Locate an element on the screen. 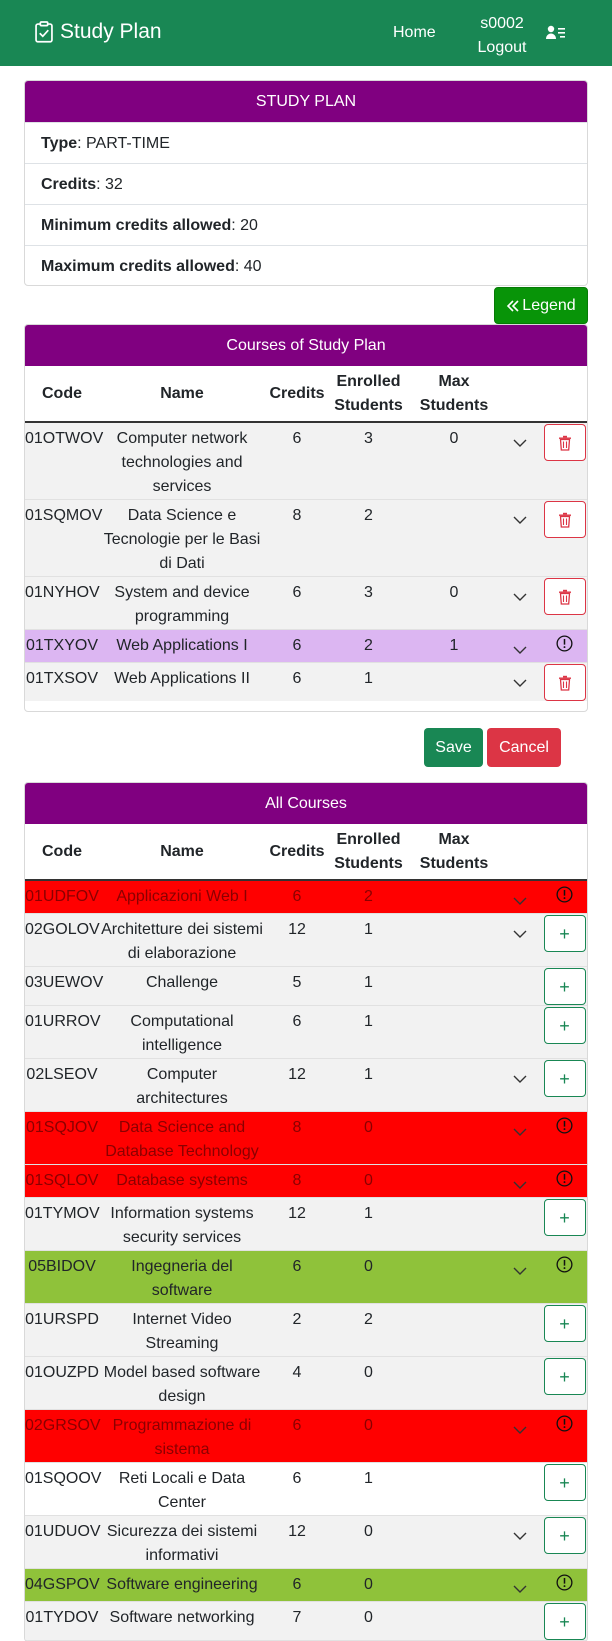 This screenshot has width=612, height=1641. table-row: 01TXSOV Web Applications II 6 1 is located at coordinates (306, 681).